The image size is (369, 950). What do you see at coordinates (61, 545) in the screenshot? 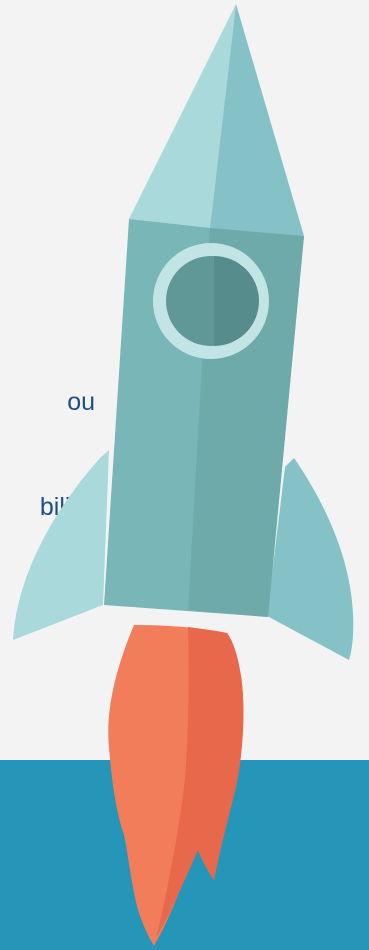
I see `rocket-left-fin` at bounding box center [61, 545].